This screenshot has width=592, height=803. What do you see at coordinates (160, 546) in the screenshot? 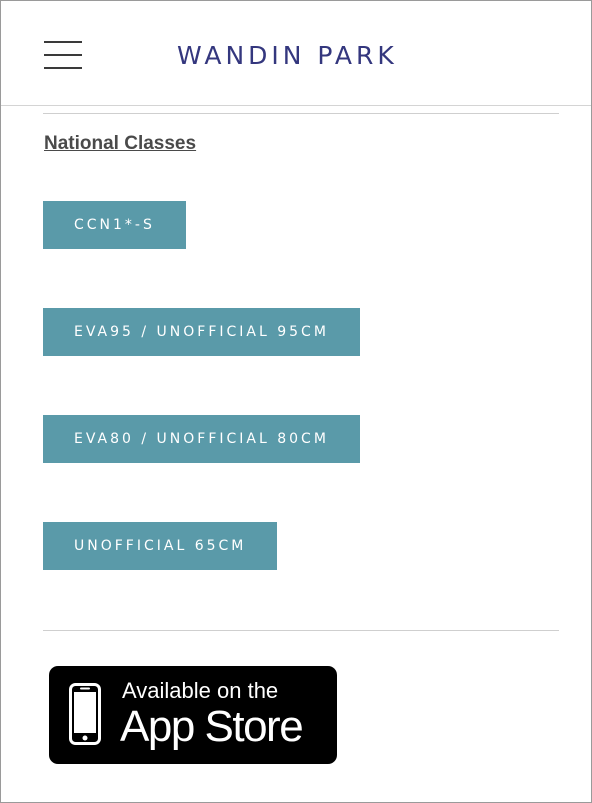
I see `class-button-unofficial-65: UNOFFICIAL 65CM` at bounding box center [160, 546].